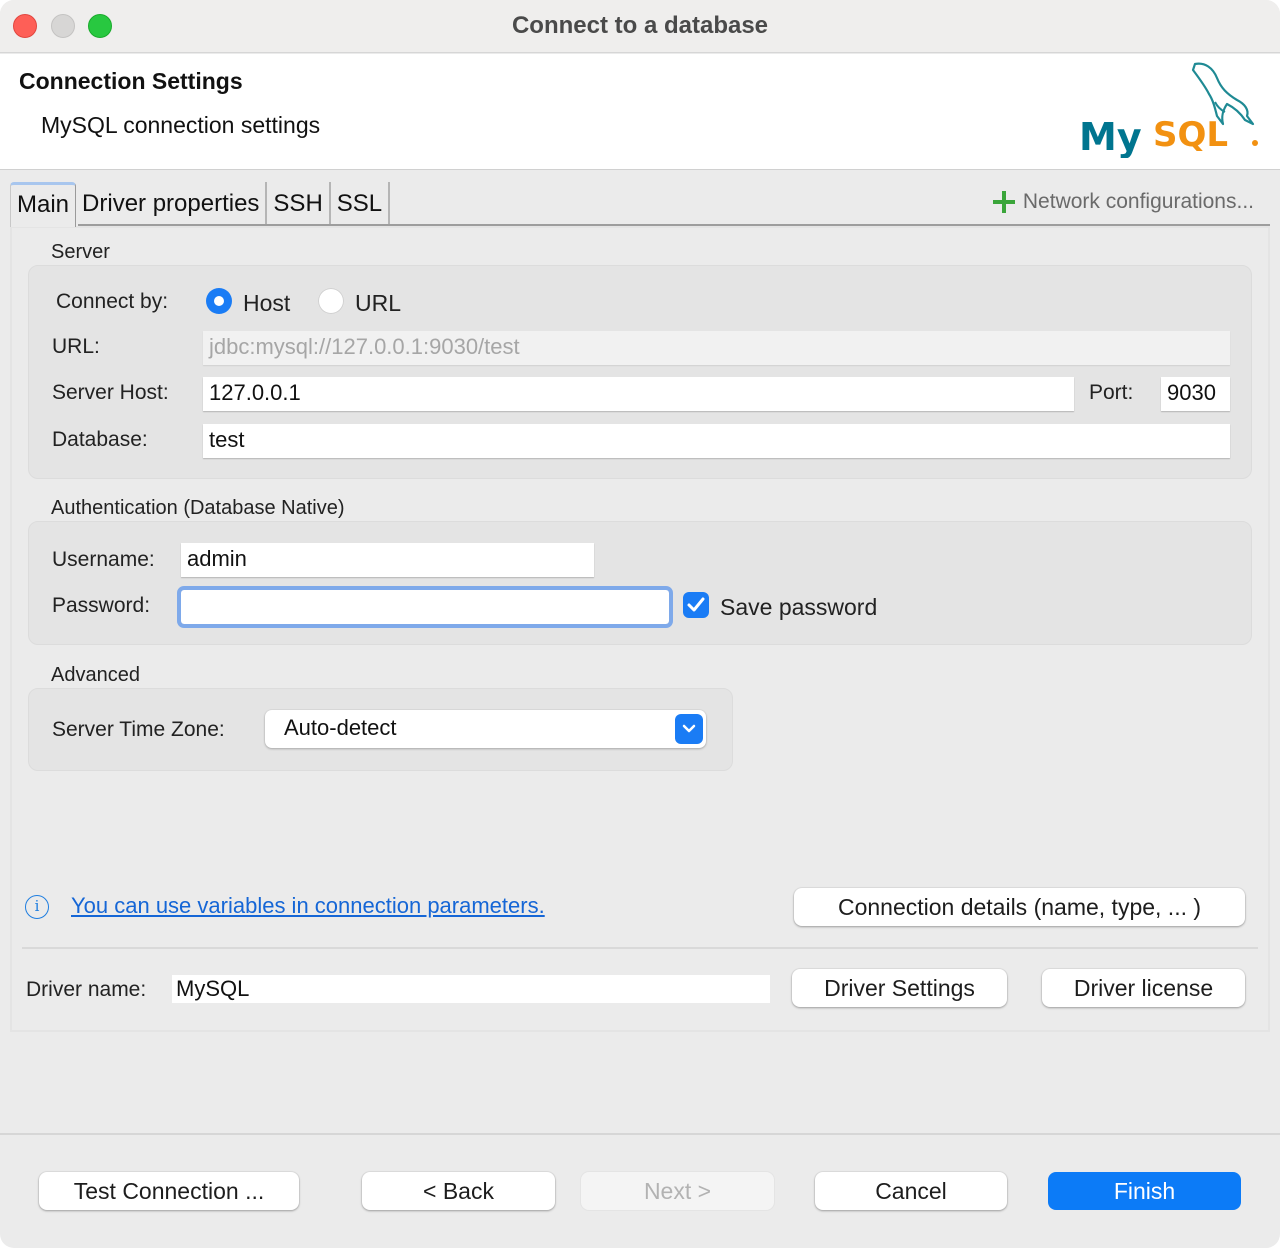  I want to click on driver-name-field: MySQL, so click(471, 989).